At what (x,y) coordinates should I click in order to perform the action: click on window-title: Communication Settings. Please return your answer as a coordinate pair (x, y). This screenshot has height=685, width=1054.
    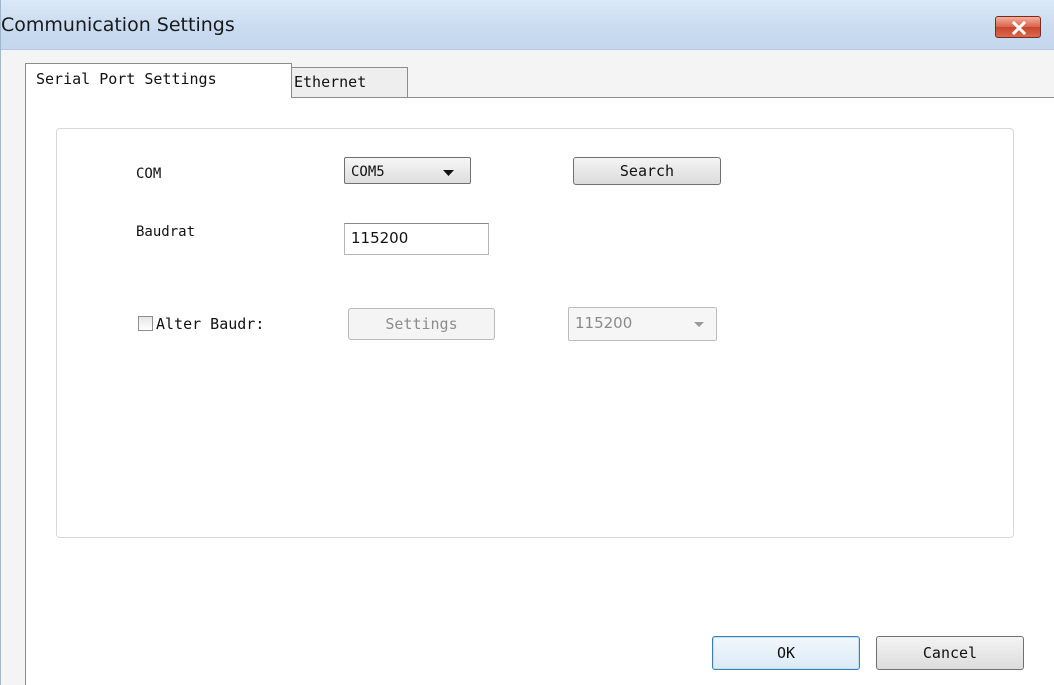
    Looking at the image, I should click on (118, 25).